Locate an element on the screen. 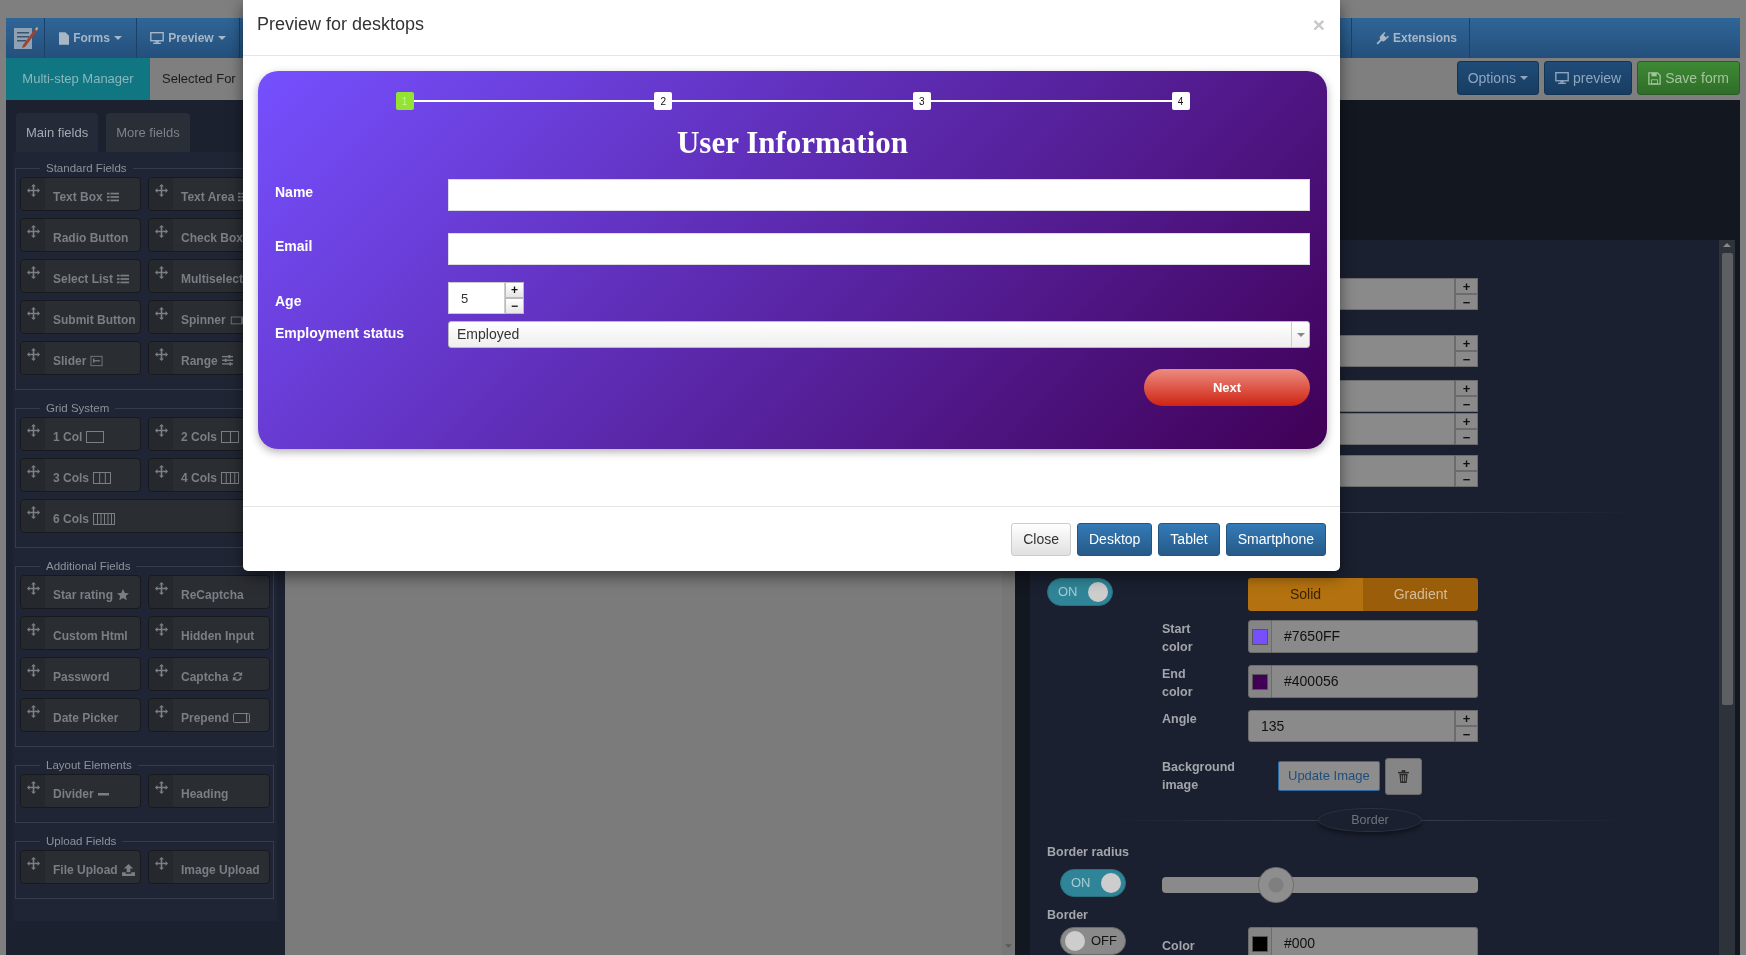 The height and width of the screenshot is (955, 1746). sliders-icon is located at coordinates (227, 360).